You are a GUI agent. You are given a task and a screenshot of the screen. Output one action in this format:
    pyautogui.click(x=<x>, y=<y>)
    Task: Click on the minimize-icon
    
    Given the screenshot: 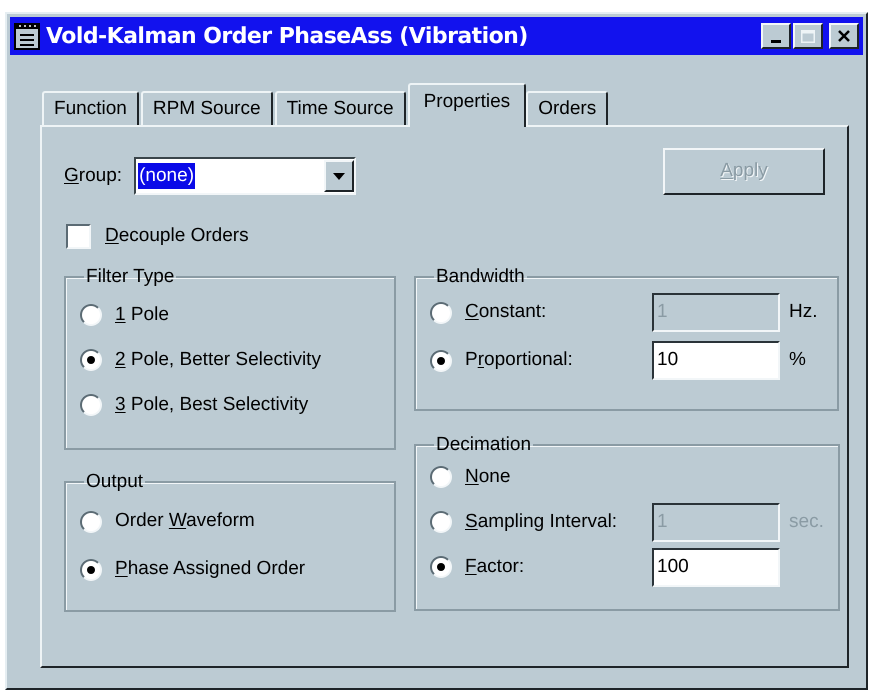 What is the action you would take?
    pyautogui.click(x=776, y=41)
    